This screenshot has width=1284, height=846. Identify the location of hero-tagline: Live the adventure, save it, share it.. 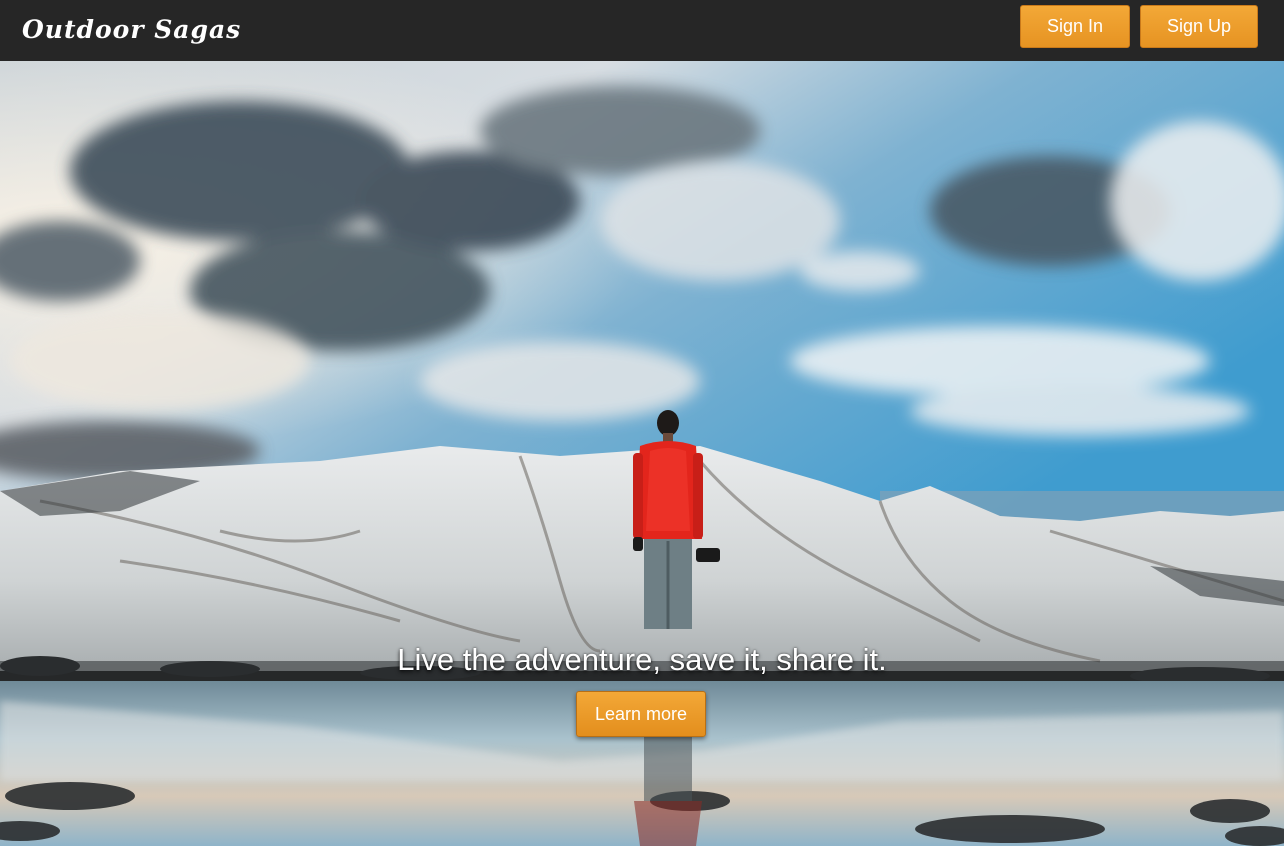
(642, 659).